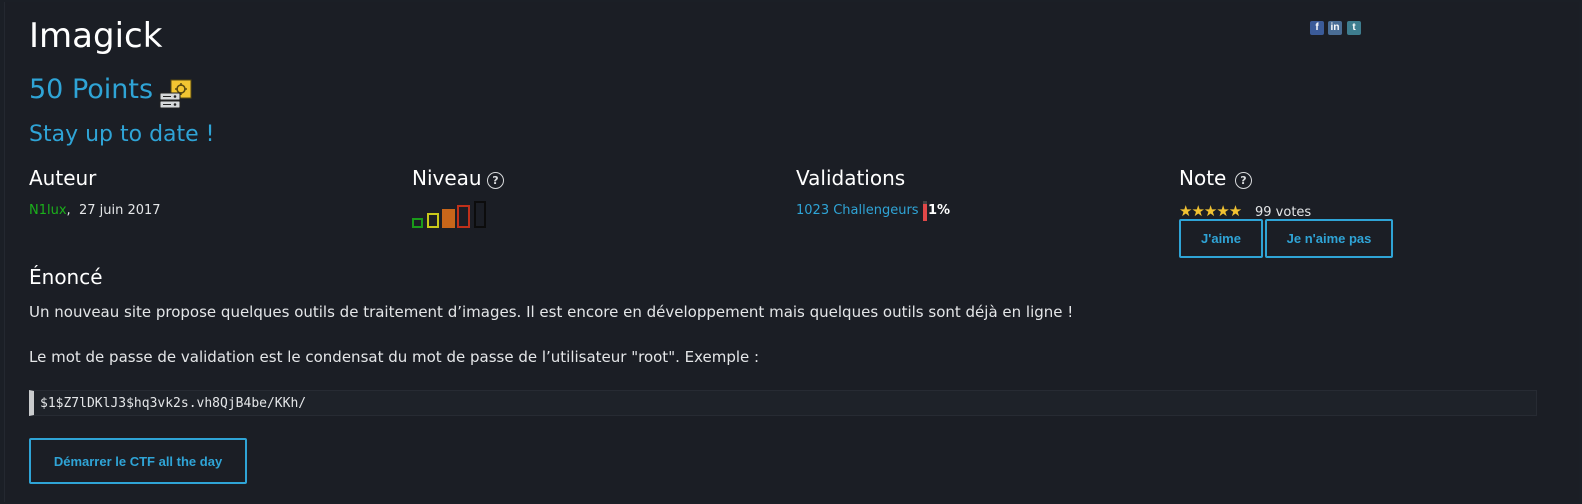 Image resolution: width=1582 pixels, height=504 pixels. What do you see at coordinates (63, 178) in the screenshot?
I see `author-heading: Auteur` at bounding box center [63, 178].